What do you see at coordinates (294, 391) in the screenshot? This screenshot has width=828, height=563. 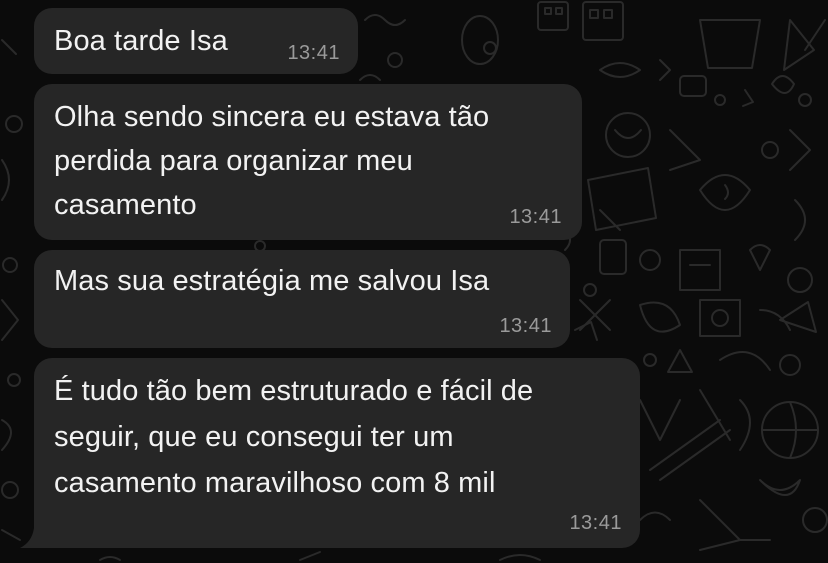 I see `message-text: É tudo tão bem estruturado e fácil de` at bounding box center [294, 391].